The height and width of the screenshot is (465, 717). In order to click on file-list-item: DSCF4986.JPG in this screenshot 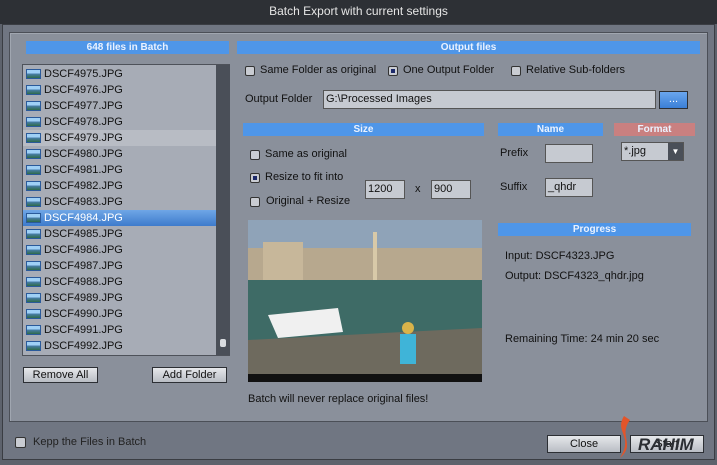, I will do `click(119, 250)`.